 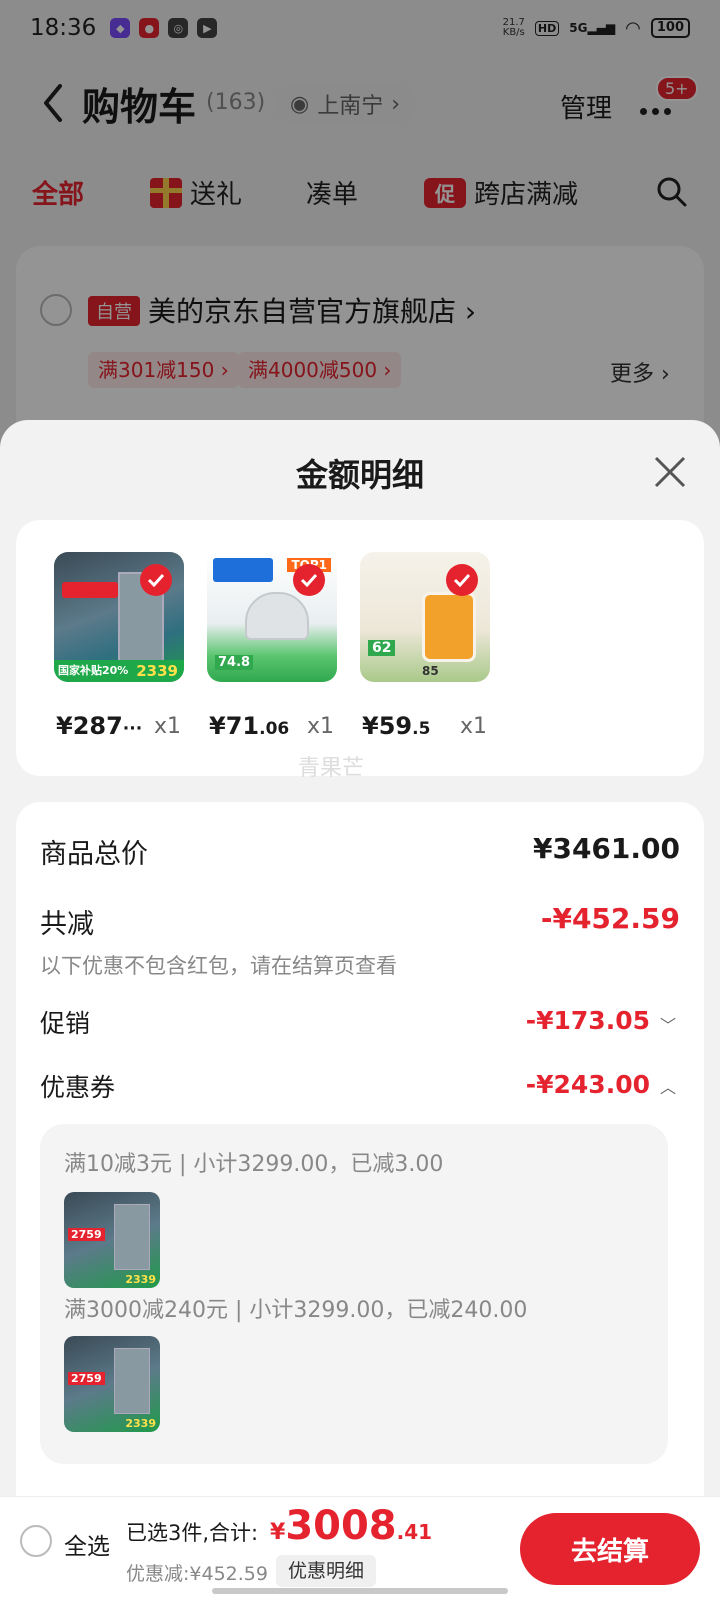 I want to click on select-all-radio, so click(x=36, y=1541).